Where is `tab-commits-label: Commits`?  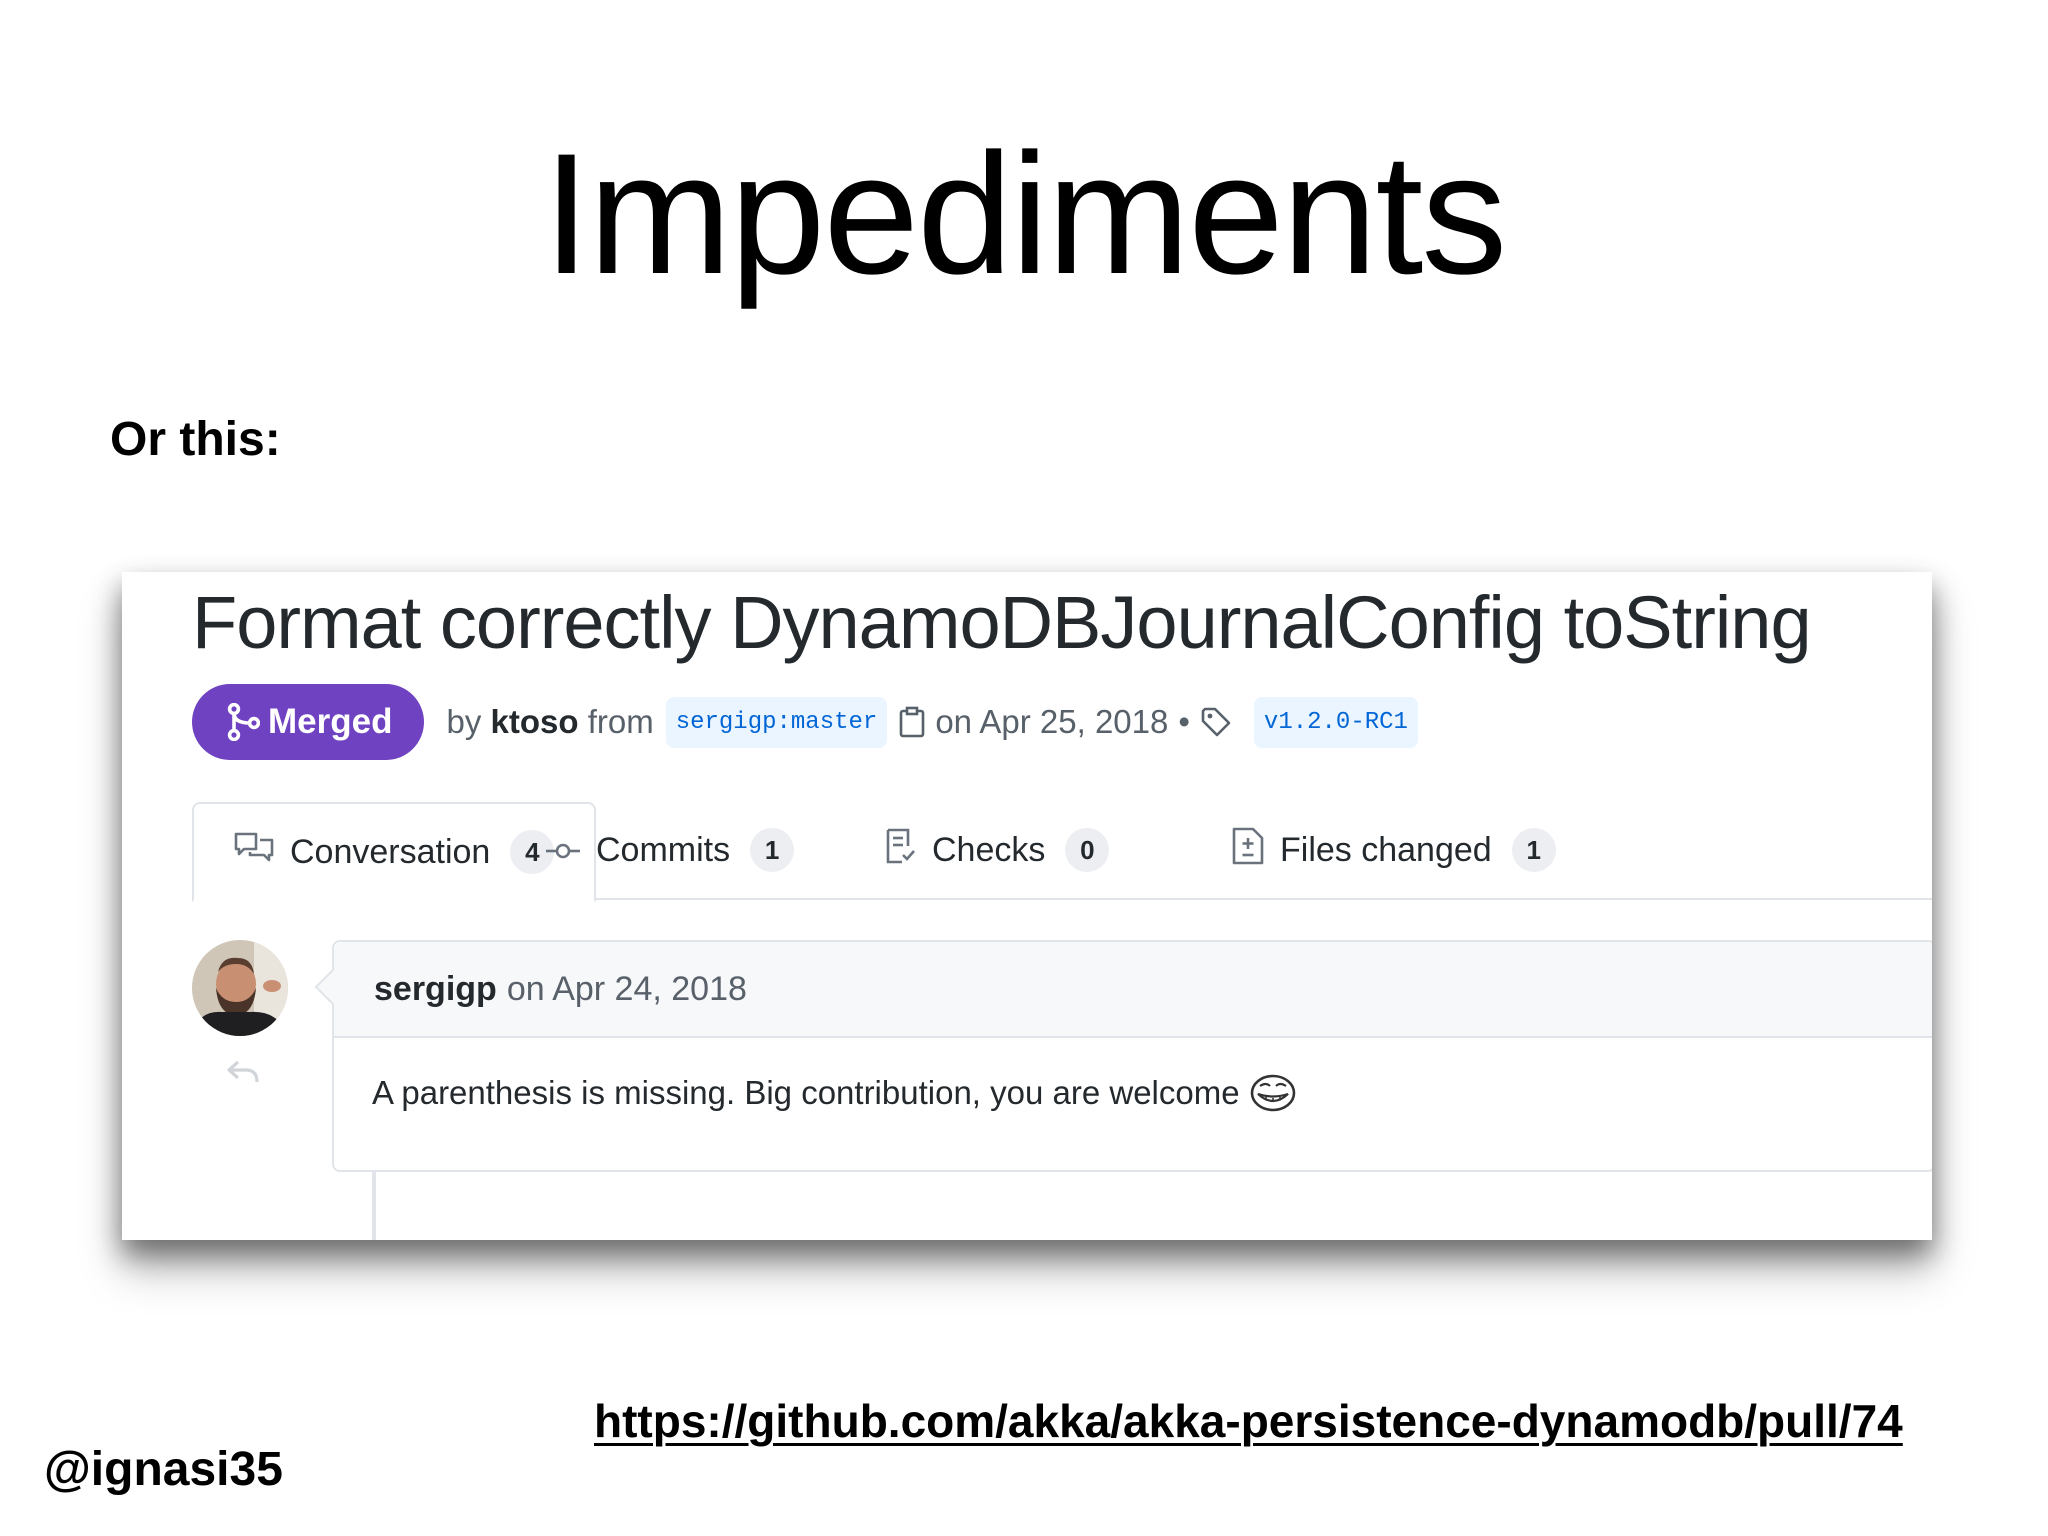
tab-commits-label: Commits is located at coordinates (663, 849).